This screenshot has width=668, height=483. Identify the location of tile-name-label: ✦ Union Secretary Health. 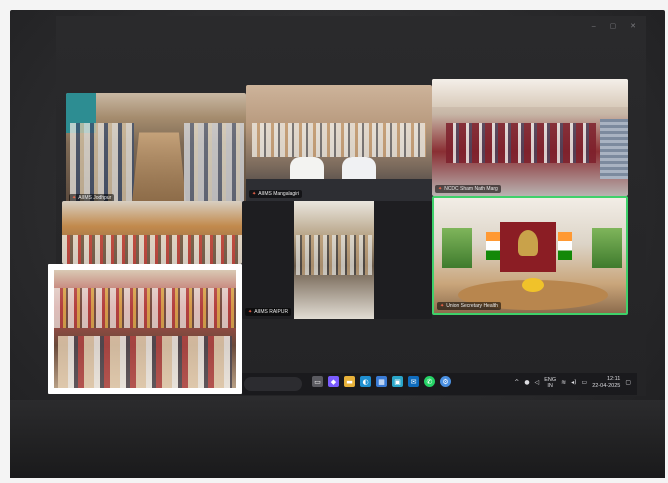
(469, 306).